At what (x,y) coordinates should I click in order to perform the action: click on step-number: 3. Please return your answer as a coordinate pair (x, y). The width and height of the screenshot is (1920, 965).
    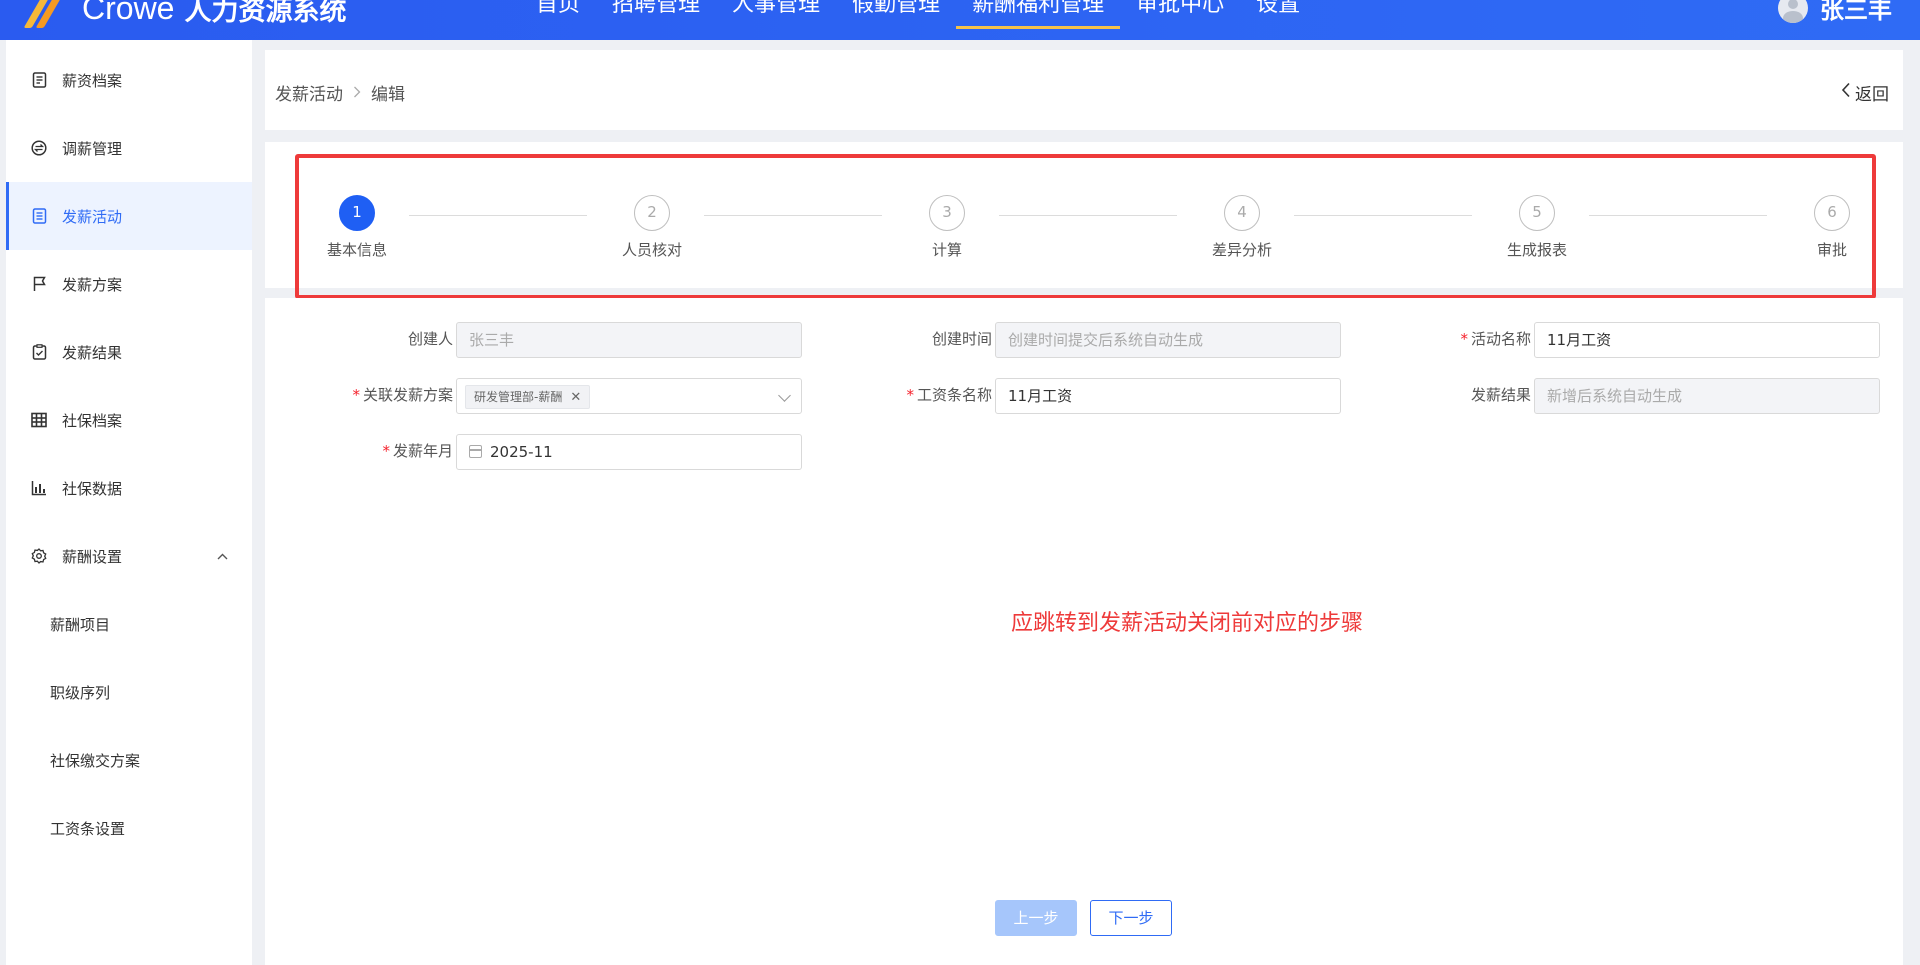
    Looking at the image, I should click on (947, 213).